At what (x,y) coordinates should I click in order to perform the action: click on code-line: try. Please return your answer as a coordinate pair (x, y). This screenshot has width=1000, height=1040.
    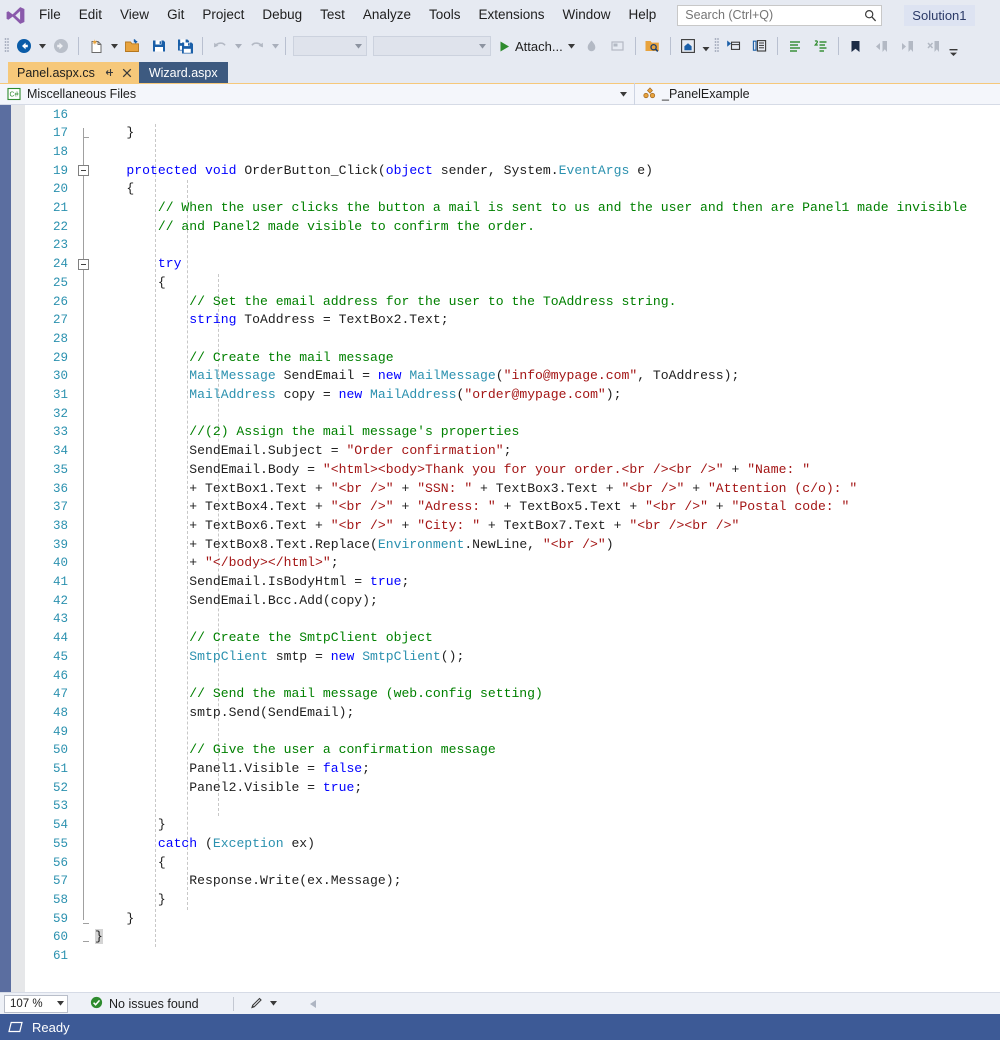
    Looking at the image, I should click on (138, 264).